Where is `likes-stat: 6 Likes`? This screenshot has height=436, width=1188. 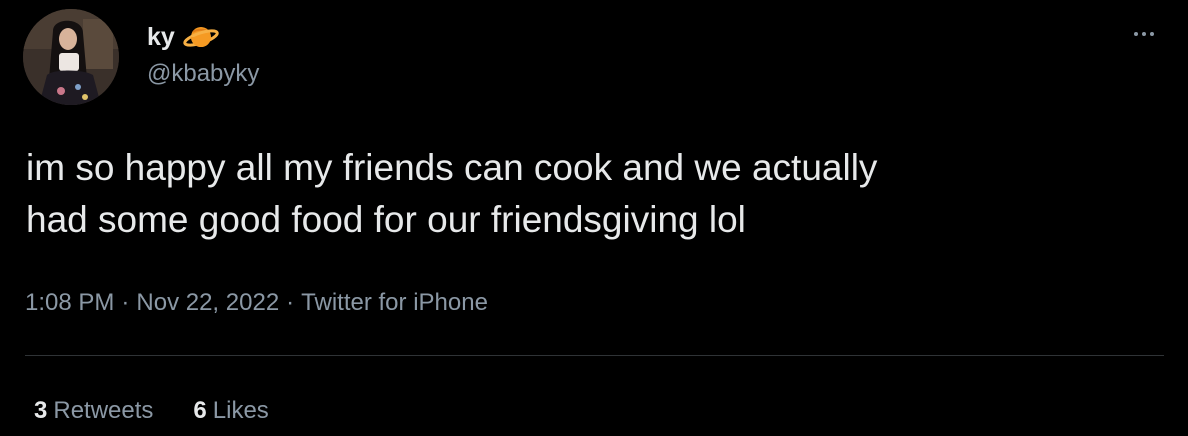
likes-stat: 6 Likes is located at coordinates (230, 411).